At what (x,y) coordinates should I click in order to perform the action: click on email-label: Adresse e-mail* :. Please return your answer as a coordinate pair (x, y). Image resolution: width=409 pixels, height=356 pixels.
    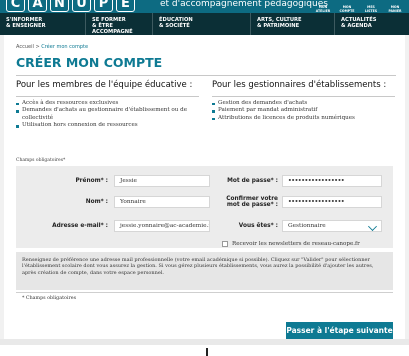
    Looking at the image, I should click on (80, 226).